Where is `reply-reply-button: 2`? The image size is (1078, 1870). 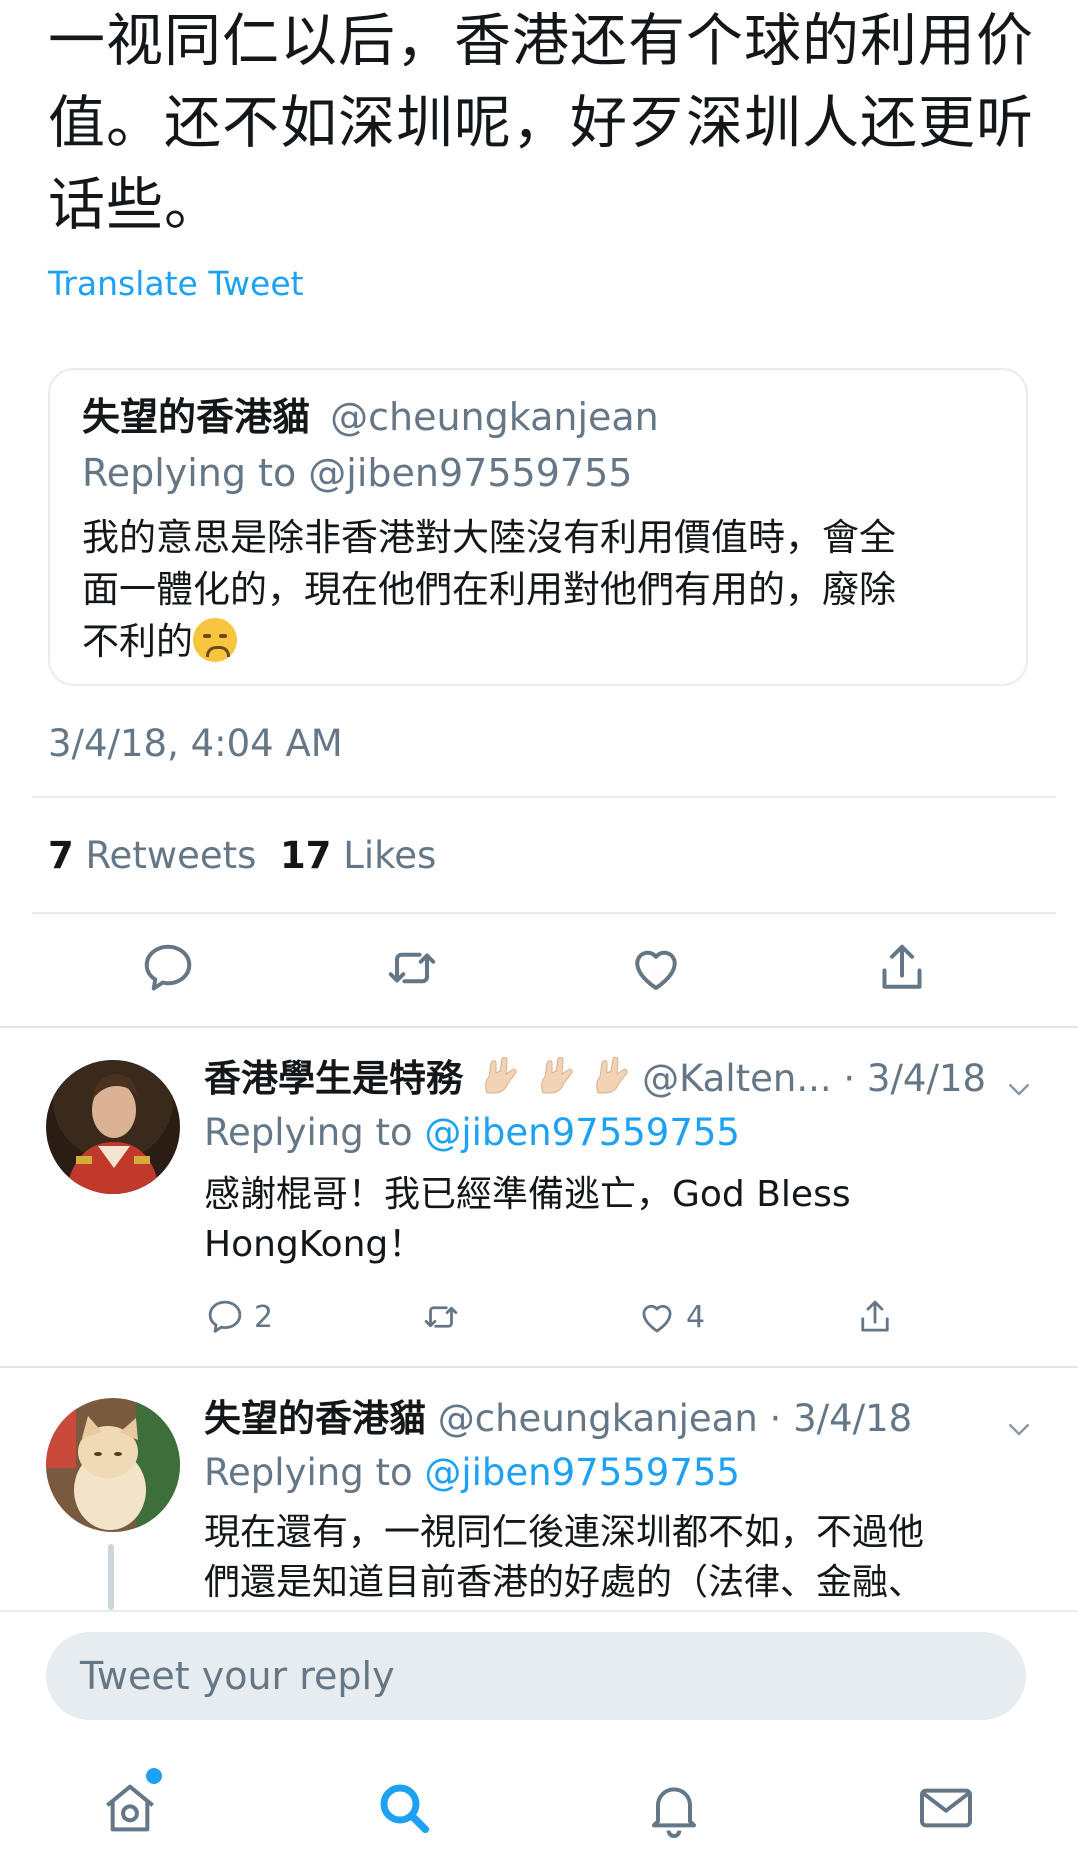 reply-reply-button: 2 is located at coordinates (238, 1317).